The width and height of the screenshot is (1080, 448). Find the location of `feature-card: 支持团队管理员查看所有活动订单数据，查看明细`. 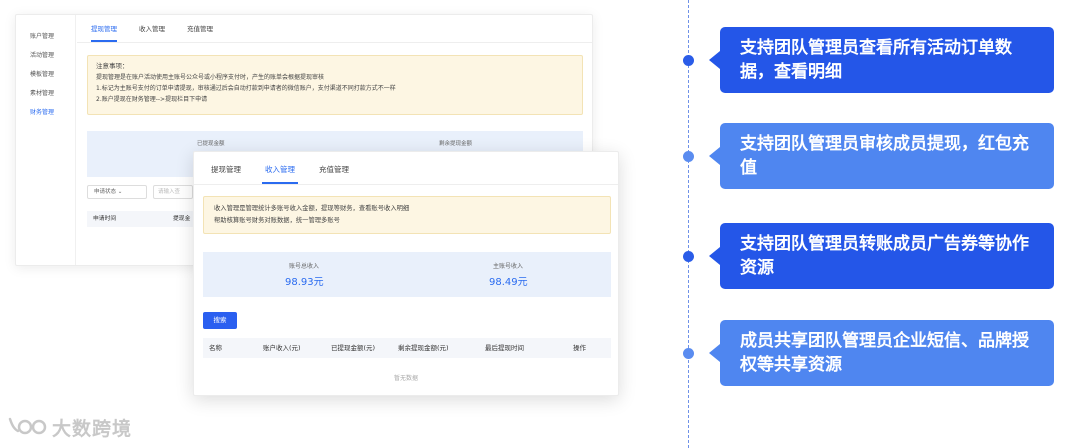

feature-card: 支持团队管理员查看所有活动订单数据，查看明细 is located at coordinates (887, 60).